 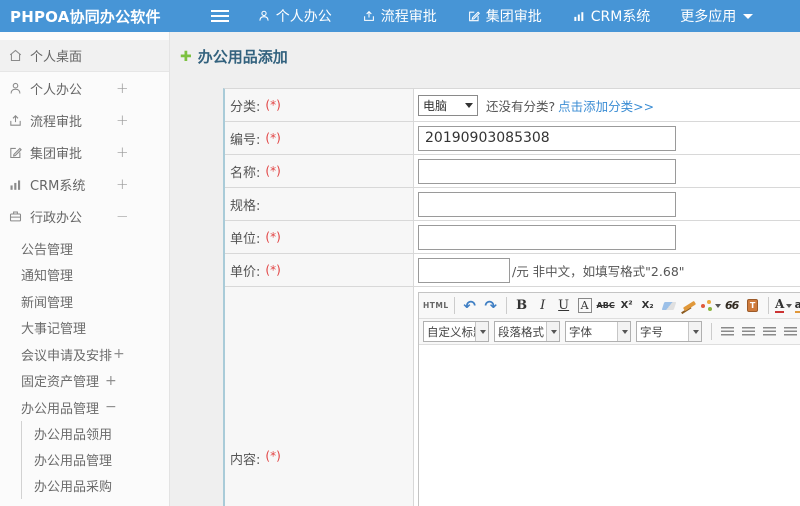 I want to click on price-label: 单价: (*), so click(x=319, y=270).